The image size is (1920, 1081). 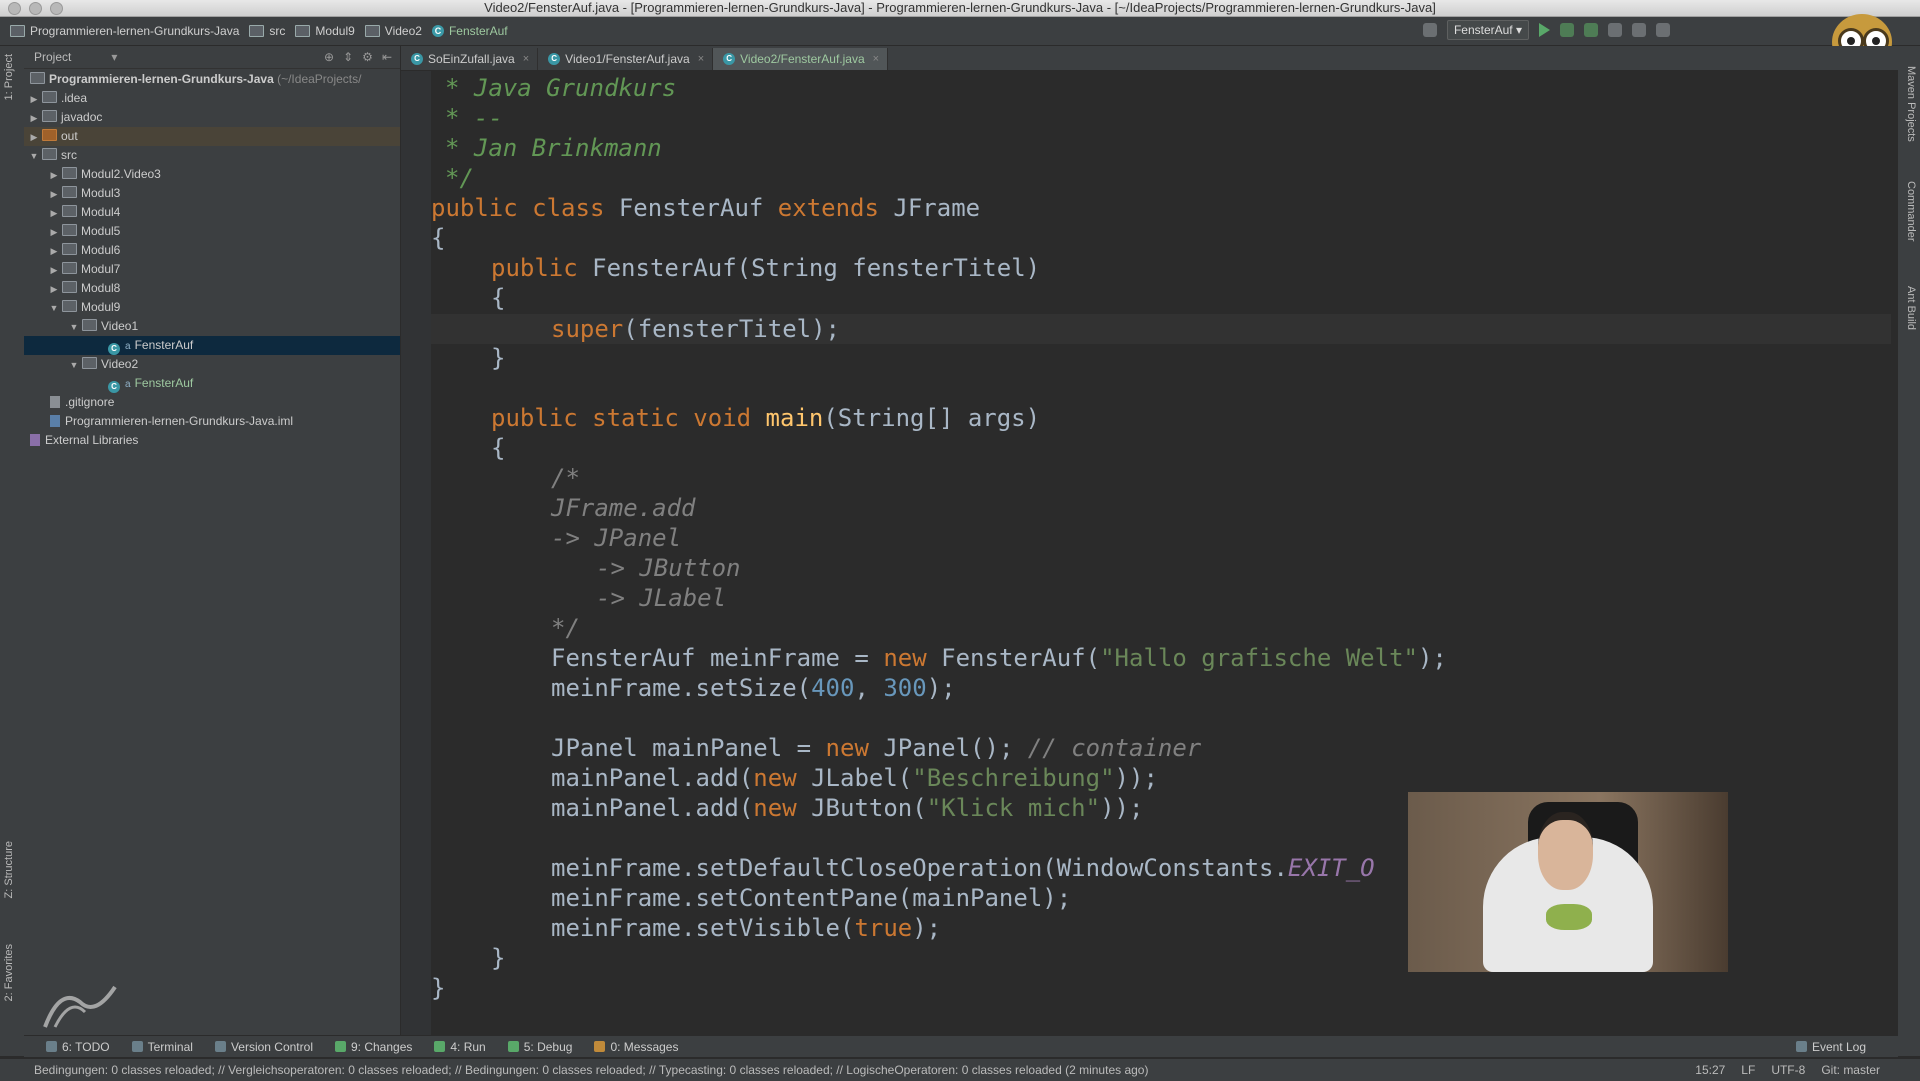 What do you see at coordinates (1615, 30) in the screenshot?
I see `vcs-update-icon` at bounding box center [1615, 30].